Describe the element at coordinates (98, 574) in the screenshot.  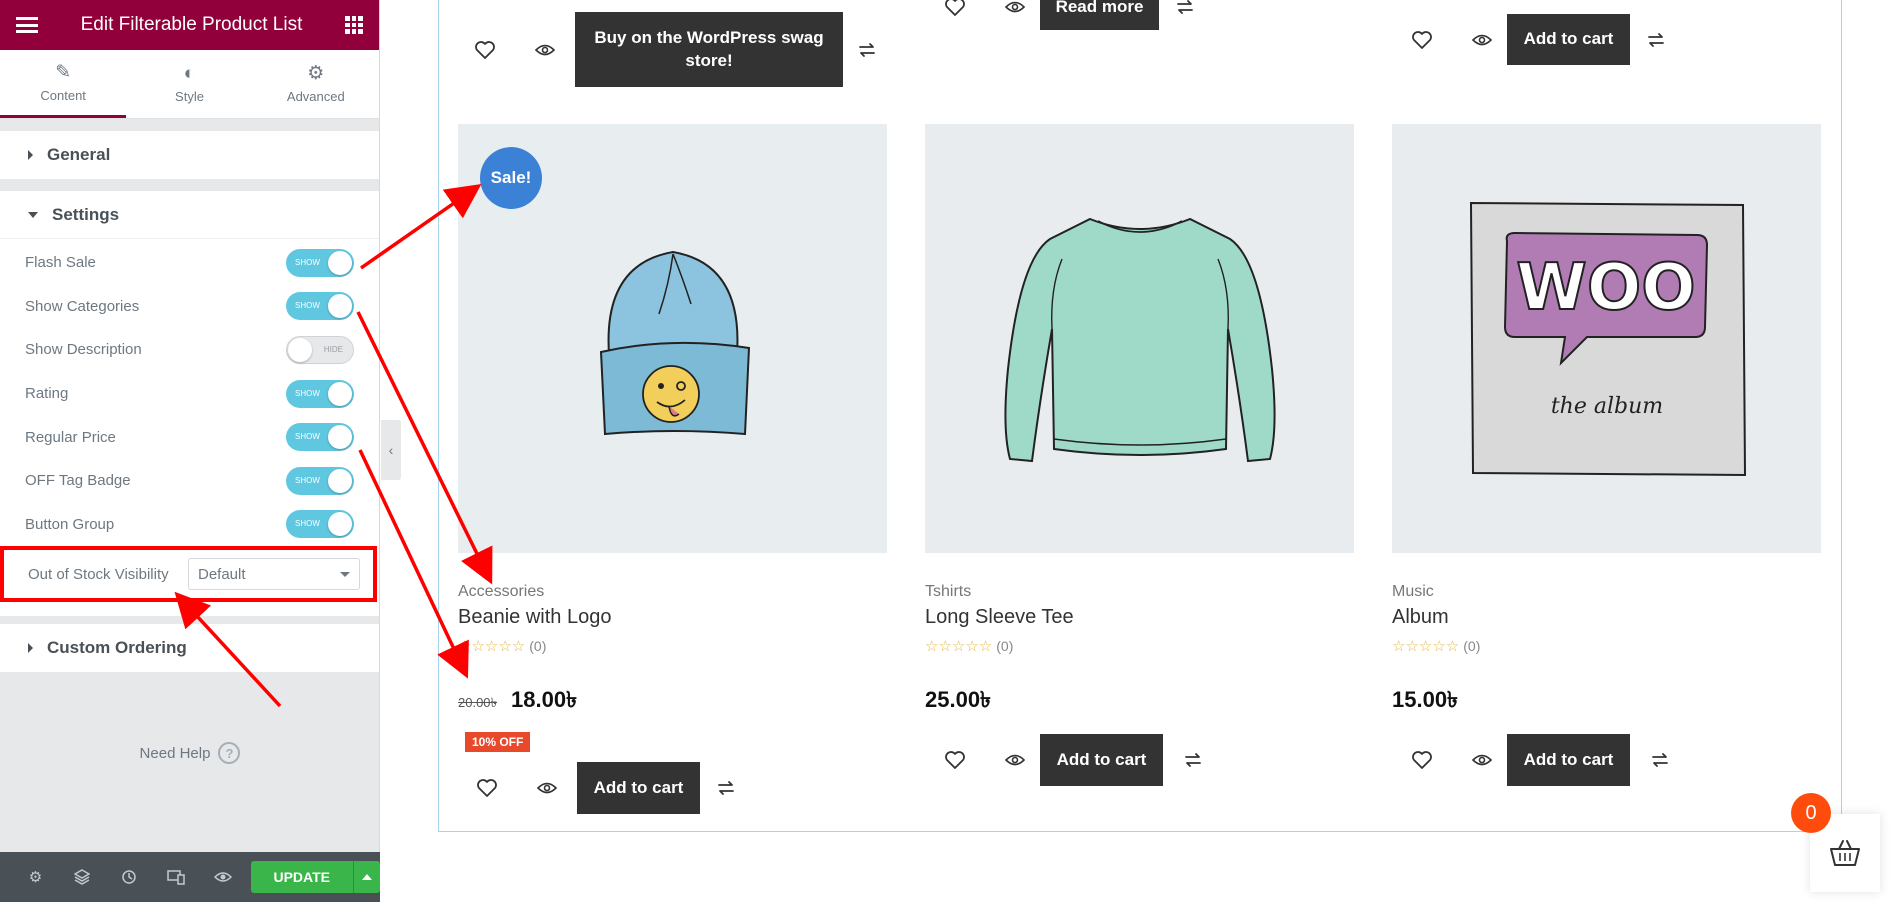
I see `out-of-stock-label: Out of Stock Visibility` at that location.